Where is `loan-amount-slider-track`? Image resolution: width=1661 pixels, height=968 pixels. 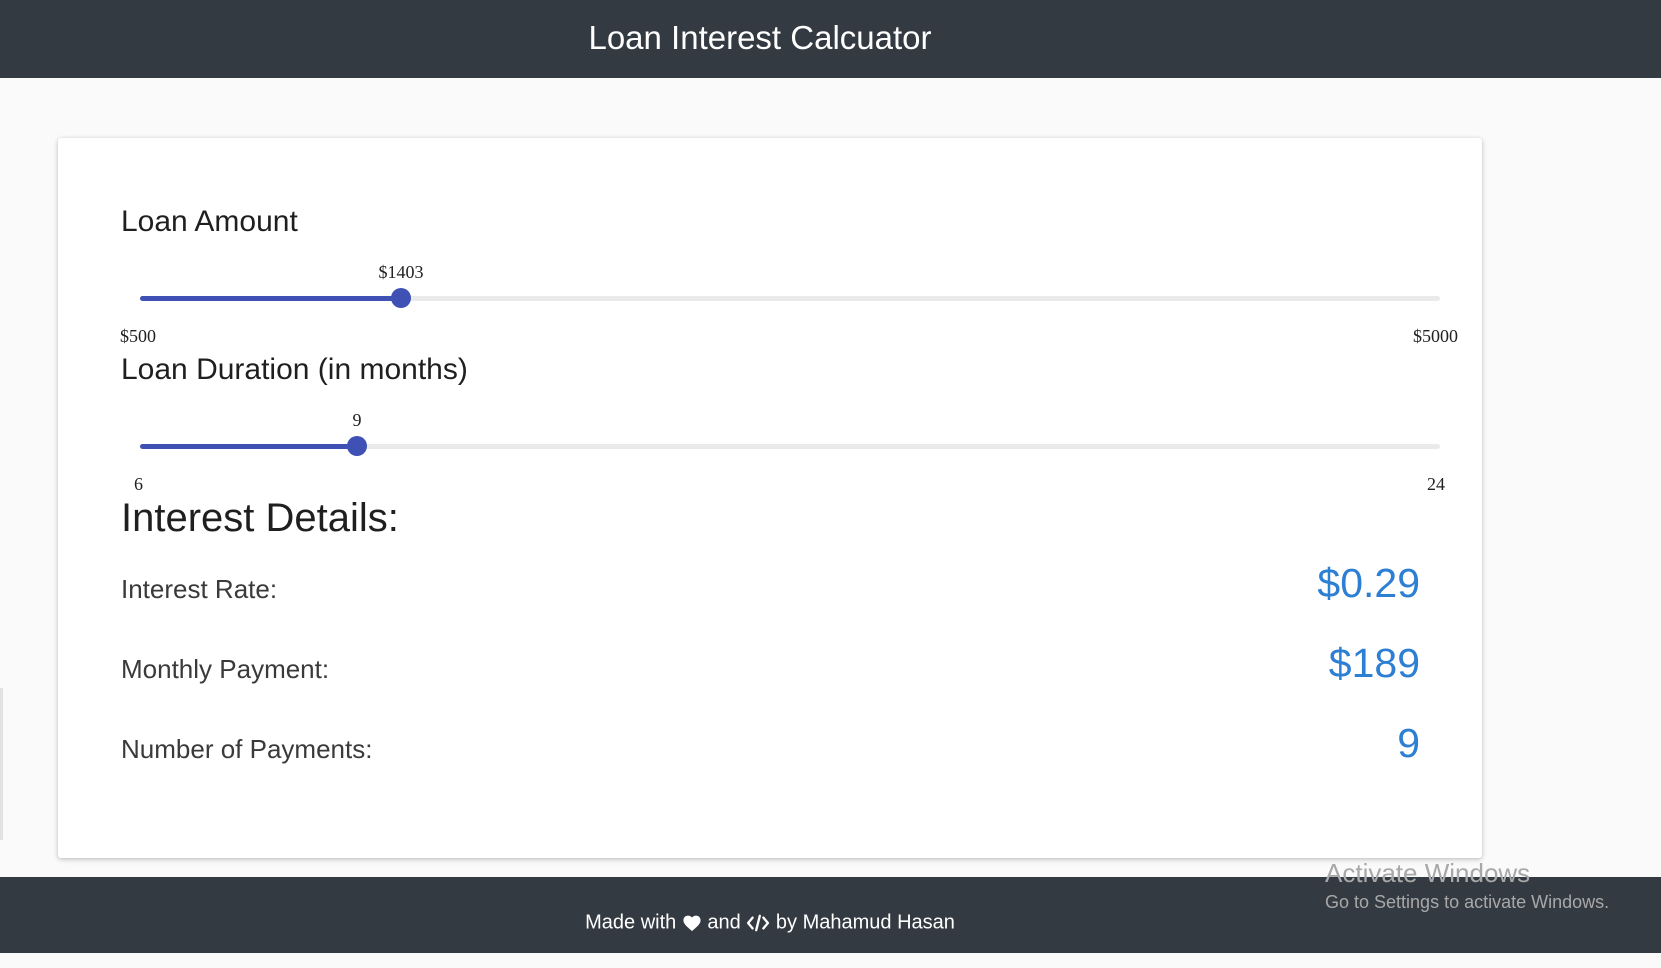 loan-amount-slider-track is located at coordinates (270, 298).